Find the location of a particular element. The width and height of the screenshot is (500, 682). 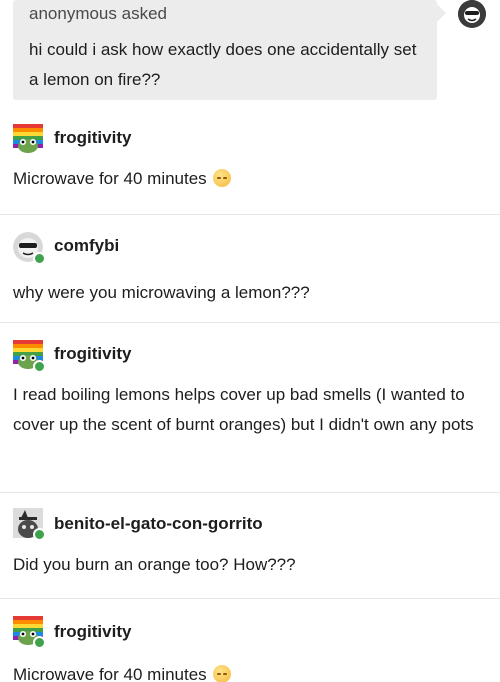

post-text: why were you microwaving a lemon??? is located at coordinates (161, 292).